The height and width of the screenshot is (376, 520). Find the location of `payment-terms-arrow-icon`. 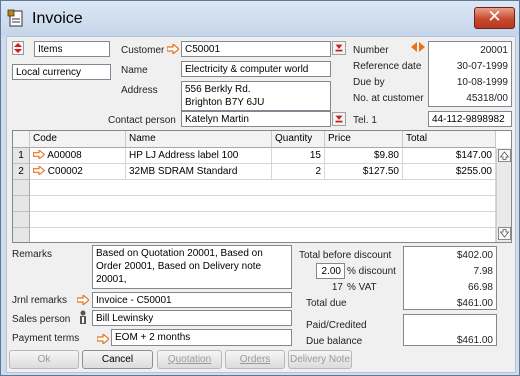

payment-terms-arrow-icon is located at coordinates (103, 339).